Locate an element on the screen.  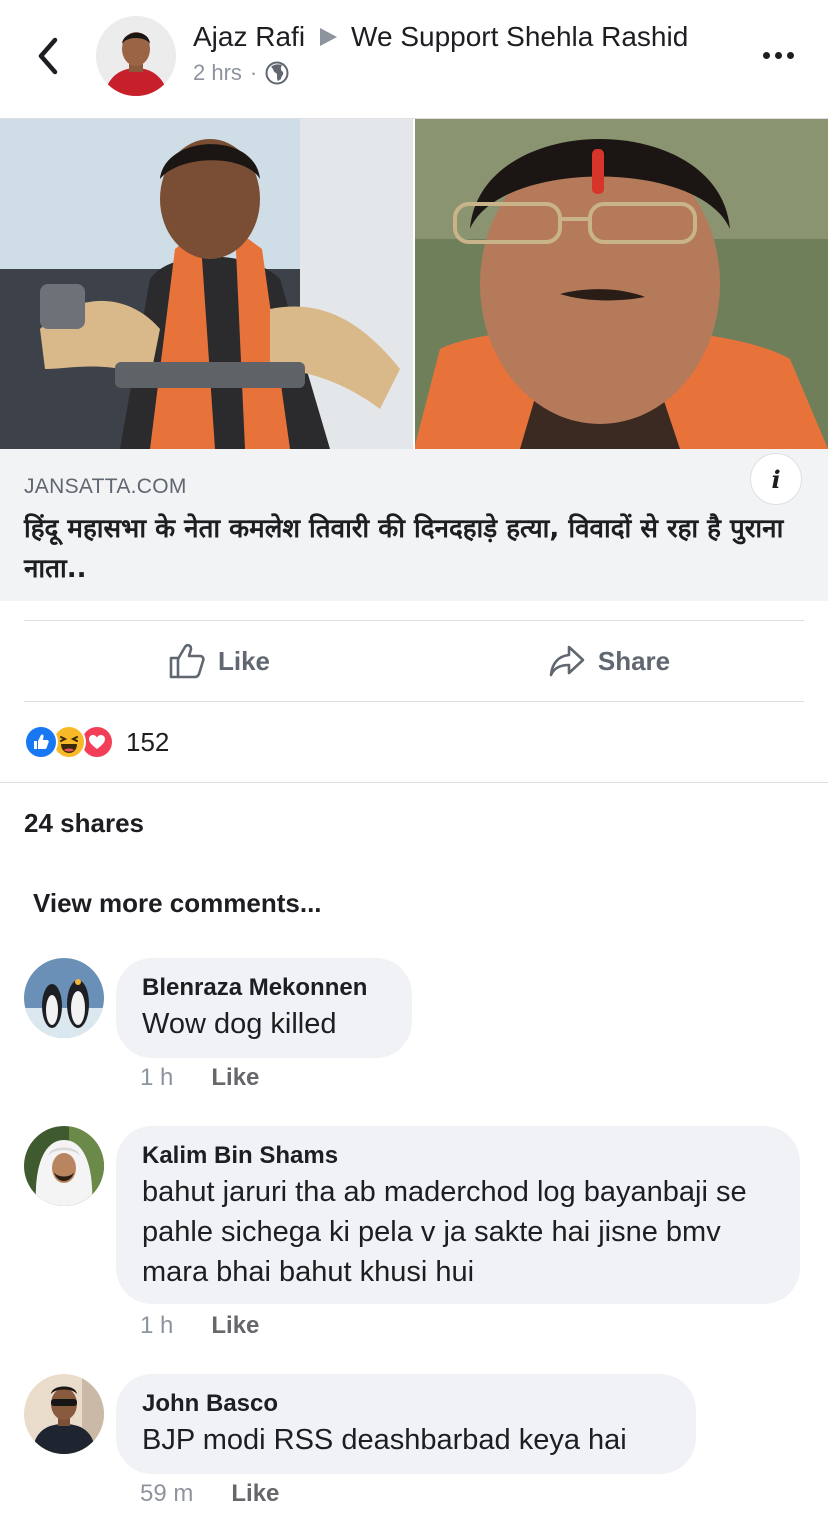
commenter-name: Blenraza Mekonnen is located at coordinates (264, 988).